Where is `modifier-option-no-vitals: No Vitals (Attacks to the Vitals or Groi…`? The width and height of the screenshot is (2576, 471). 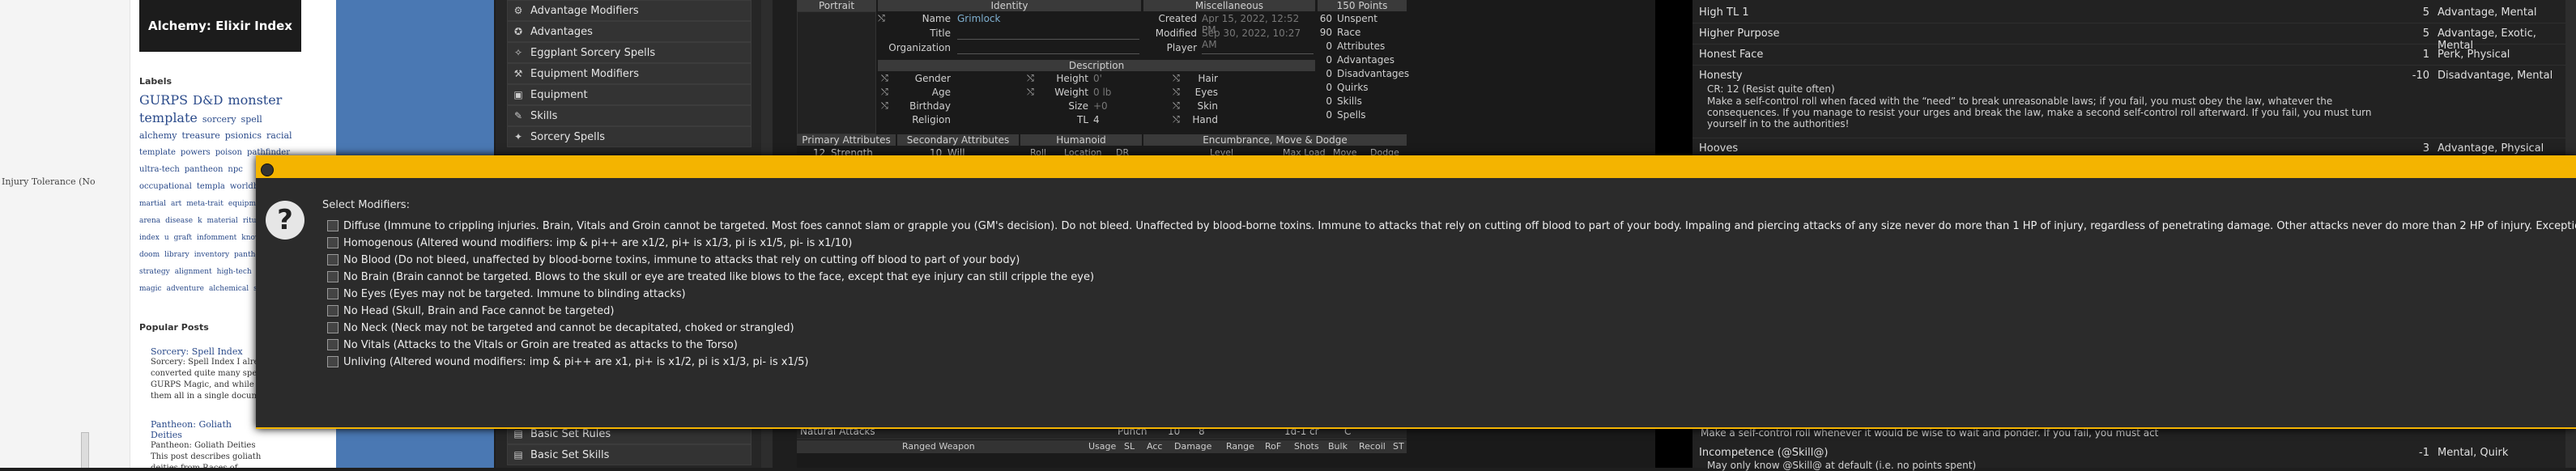 modifier-option-no-vitals: No Vitals (Attacks to the Vitals or Groi… is located at coordinates (532, 344).